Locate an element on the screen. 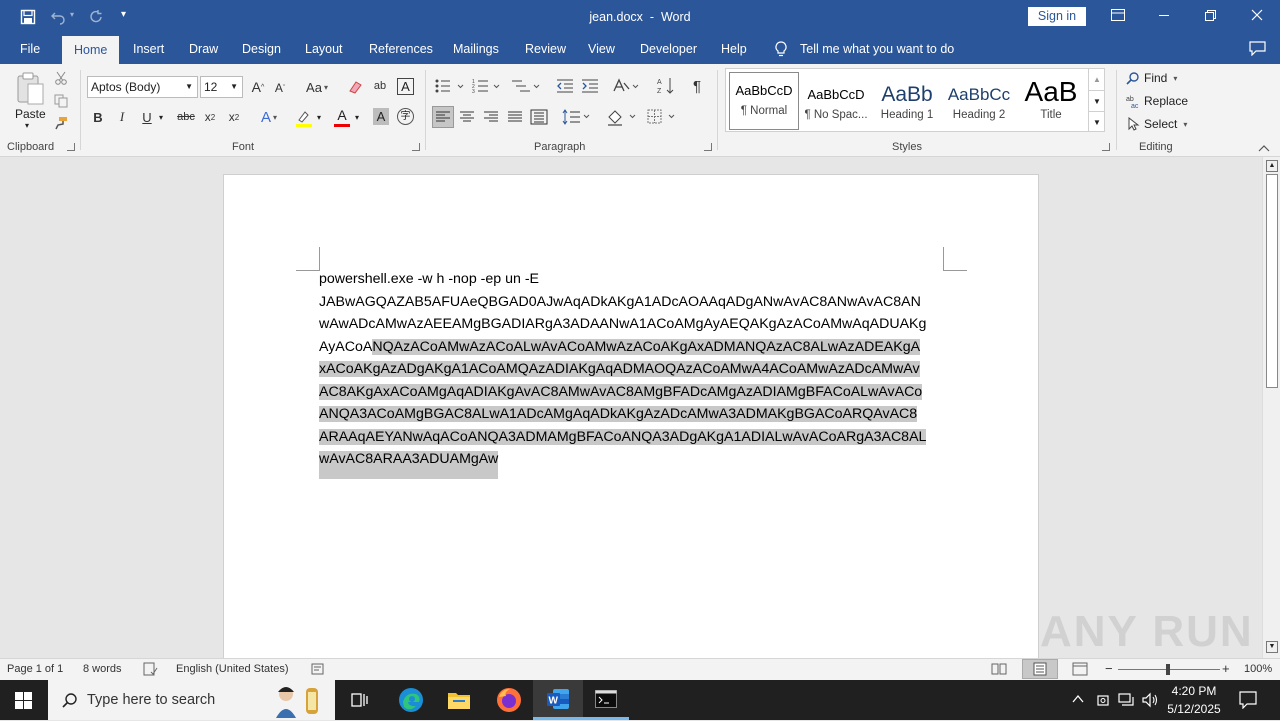 This screenshot has height=721, width=1280. copy-icon is located at coordinates (61, 101).